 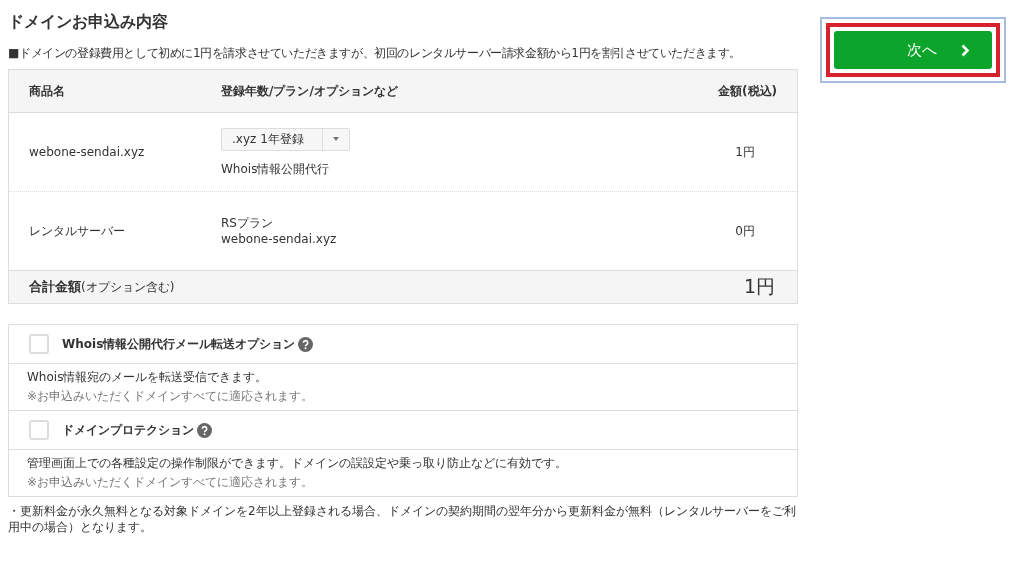 What do you see at coordinates (759, 286) in the screenshot?
I see `total-amount: 1円` at bounding box center [759, 286].